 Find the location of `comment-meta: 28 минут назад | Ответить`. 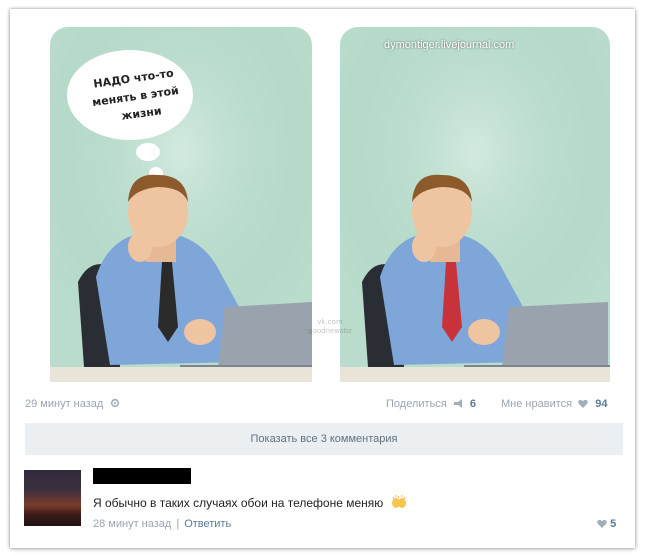

comment-meta: 28 минут назад | Ответить is located at coordinates (162, 524).